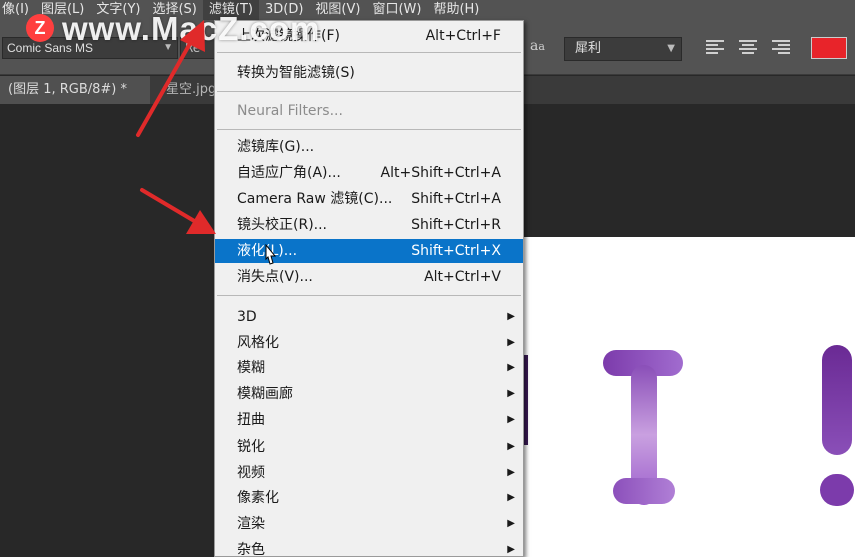 This screenshot has height=557, width=855. Describe the element at coordinates (643, 427) in the screenshot. I see `text-glyph-i` at that location.